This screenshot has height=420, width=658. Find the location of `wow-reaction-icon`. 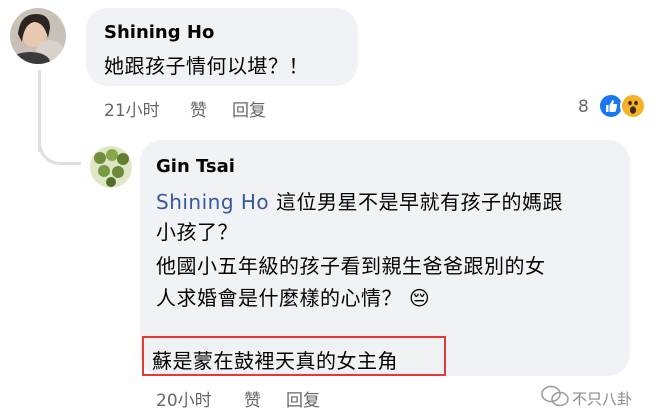

wow-reaction-icon is located at coordinates (633, 106).